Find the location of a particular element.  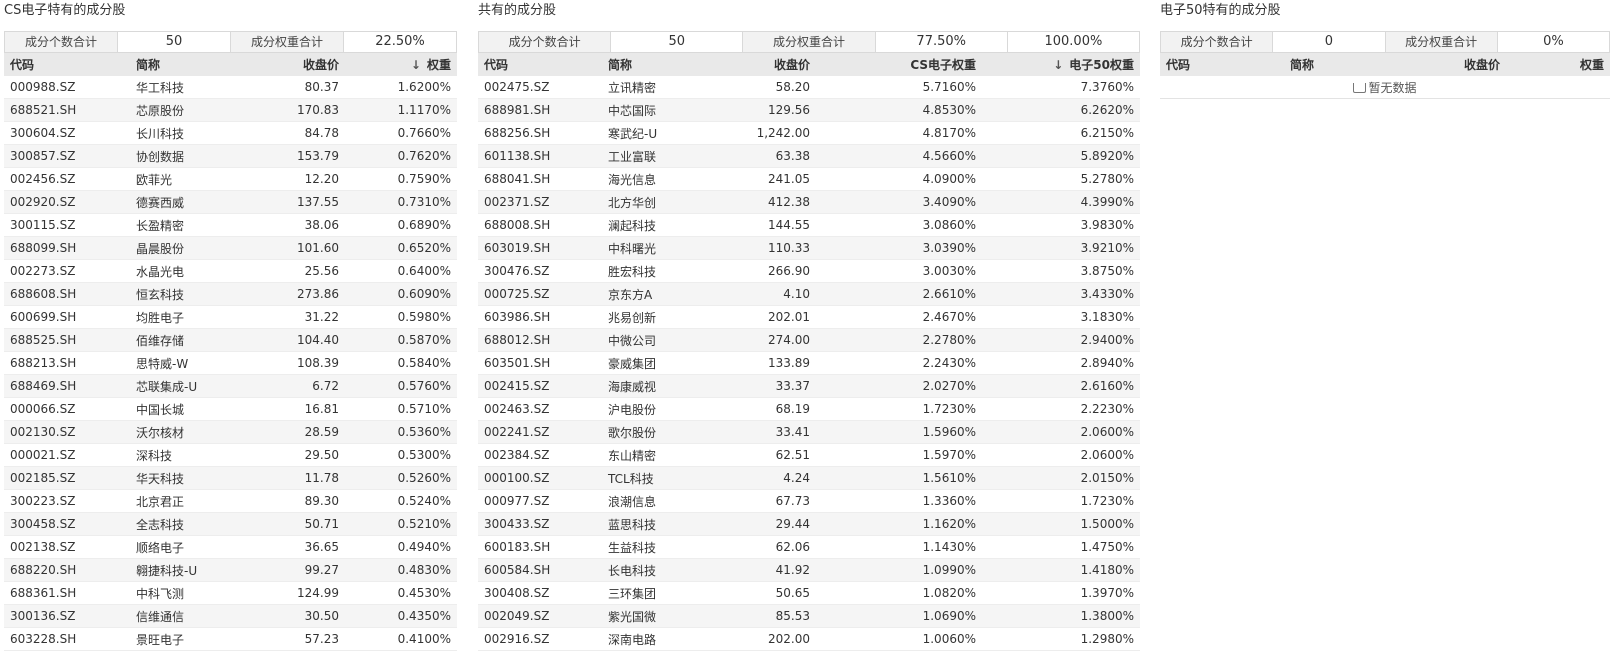

cell-name: 中微公司 is located at coordinates (655, 340).